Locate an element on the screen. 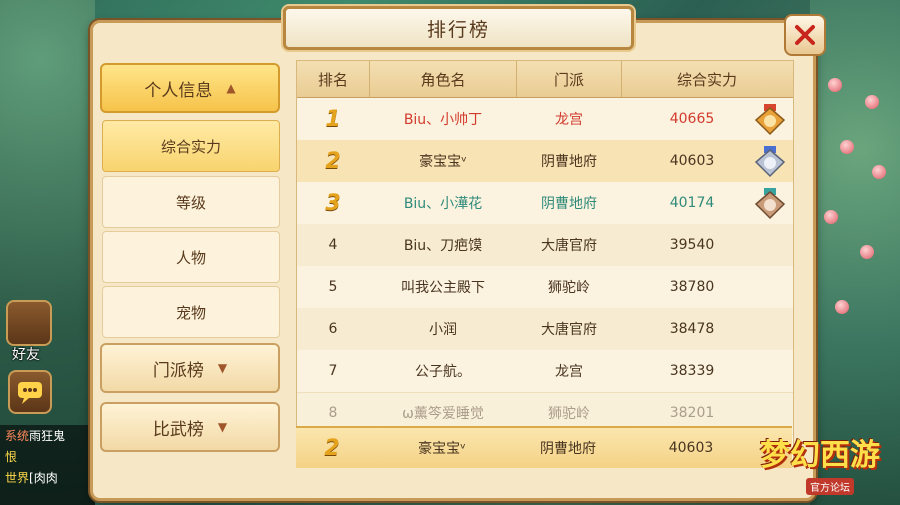 The image size is (900, 505). player-name: Biu、小帅丁 is located at coordinates (443, 120).